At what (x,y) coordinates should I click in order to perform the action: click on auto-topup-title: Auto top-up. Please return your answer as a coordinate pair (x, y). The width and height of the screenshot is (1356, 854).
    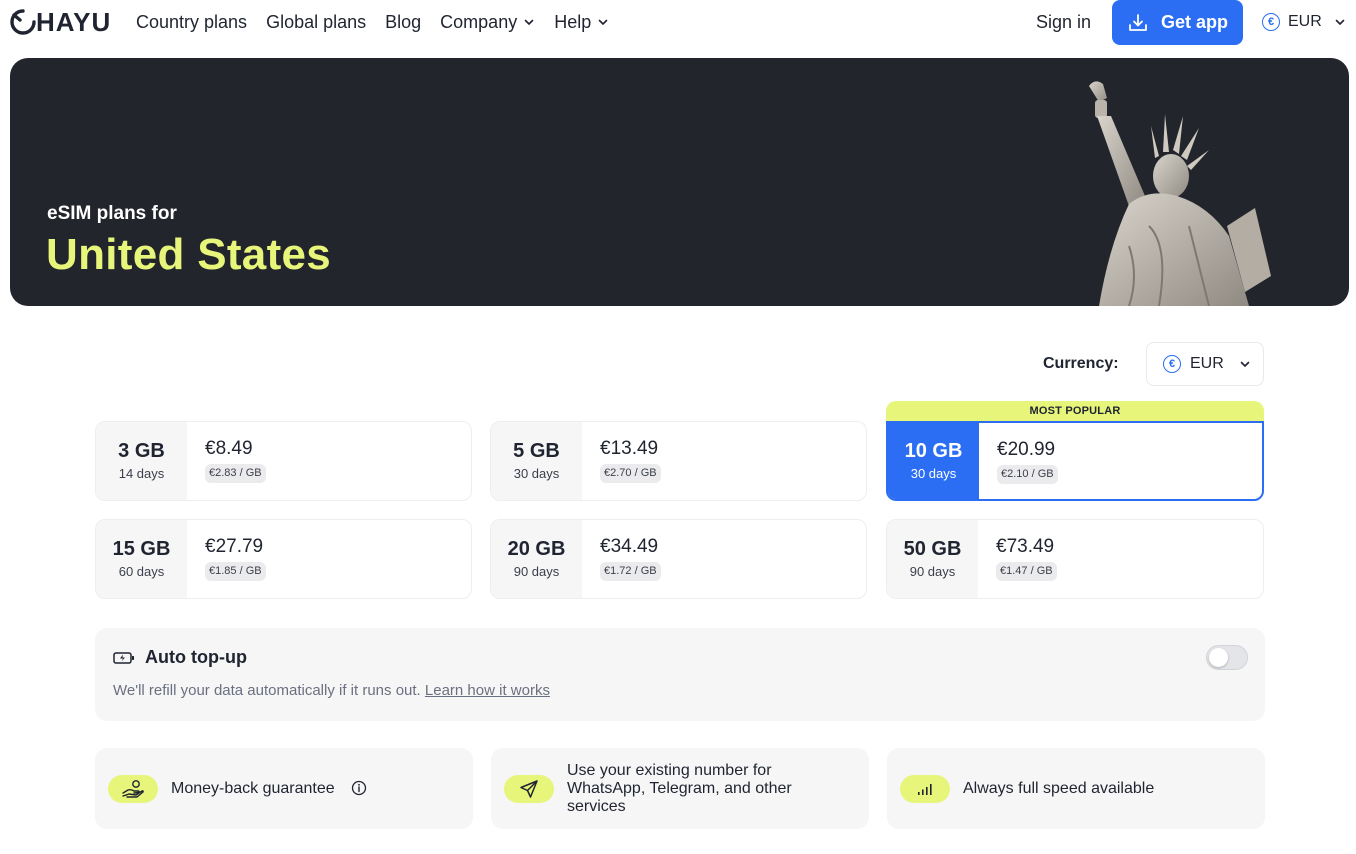
    Looking at the image, I should click on (196, 657).